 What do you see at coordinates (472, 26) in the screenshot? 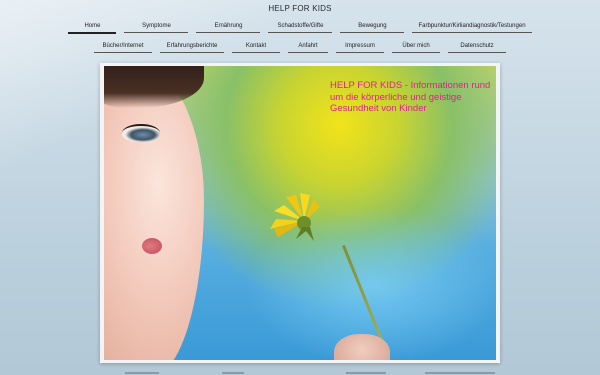
I see `nav-farbpunktur: Farbpunktur/Kirliandiagnostik/Testungen` at bounding box center [472, 26].